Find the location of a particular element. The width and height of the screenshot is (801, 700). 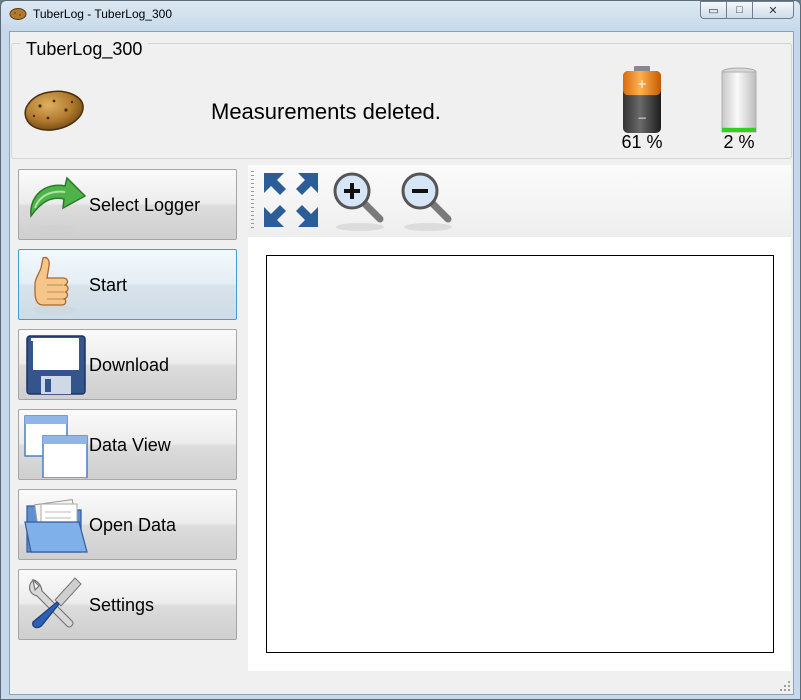

close-button: ✕ is located at coordinates (773, 10).